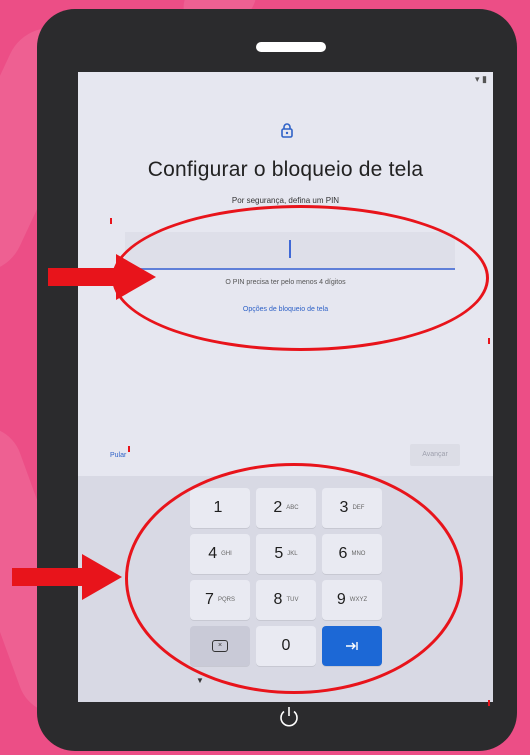 Image resolution: width=530 pixels, height=755 pixels. I want to click on status-icons: ▾ ▮, so click(481, 79).